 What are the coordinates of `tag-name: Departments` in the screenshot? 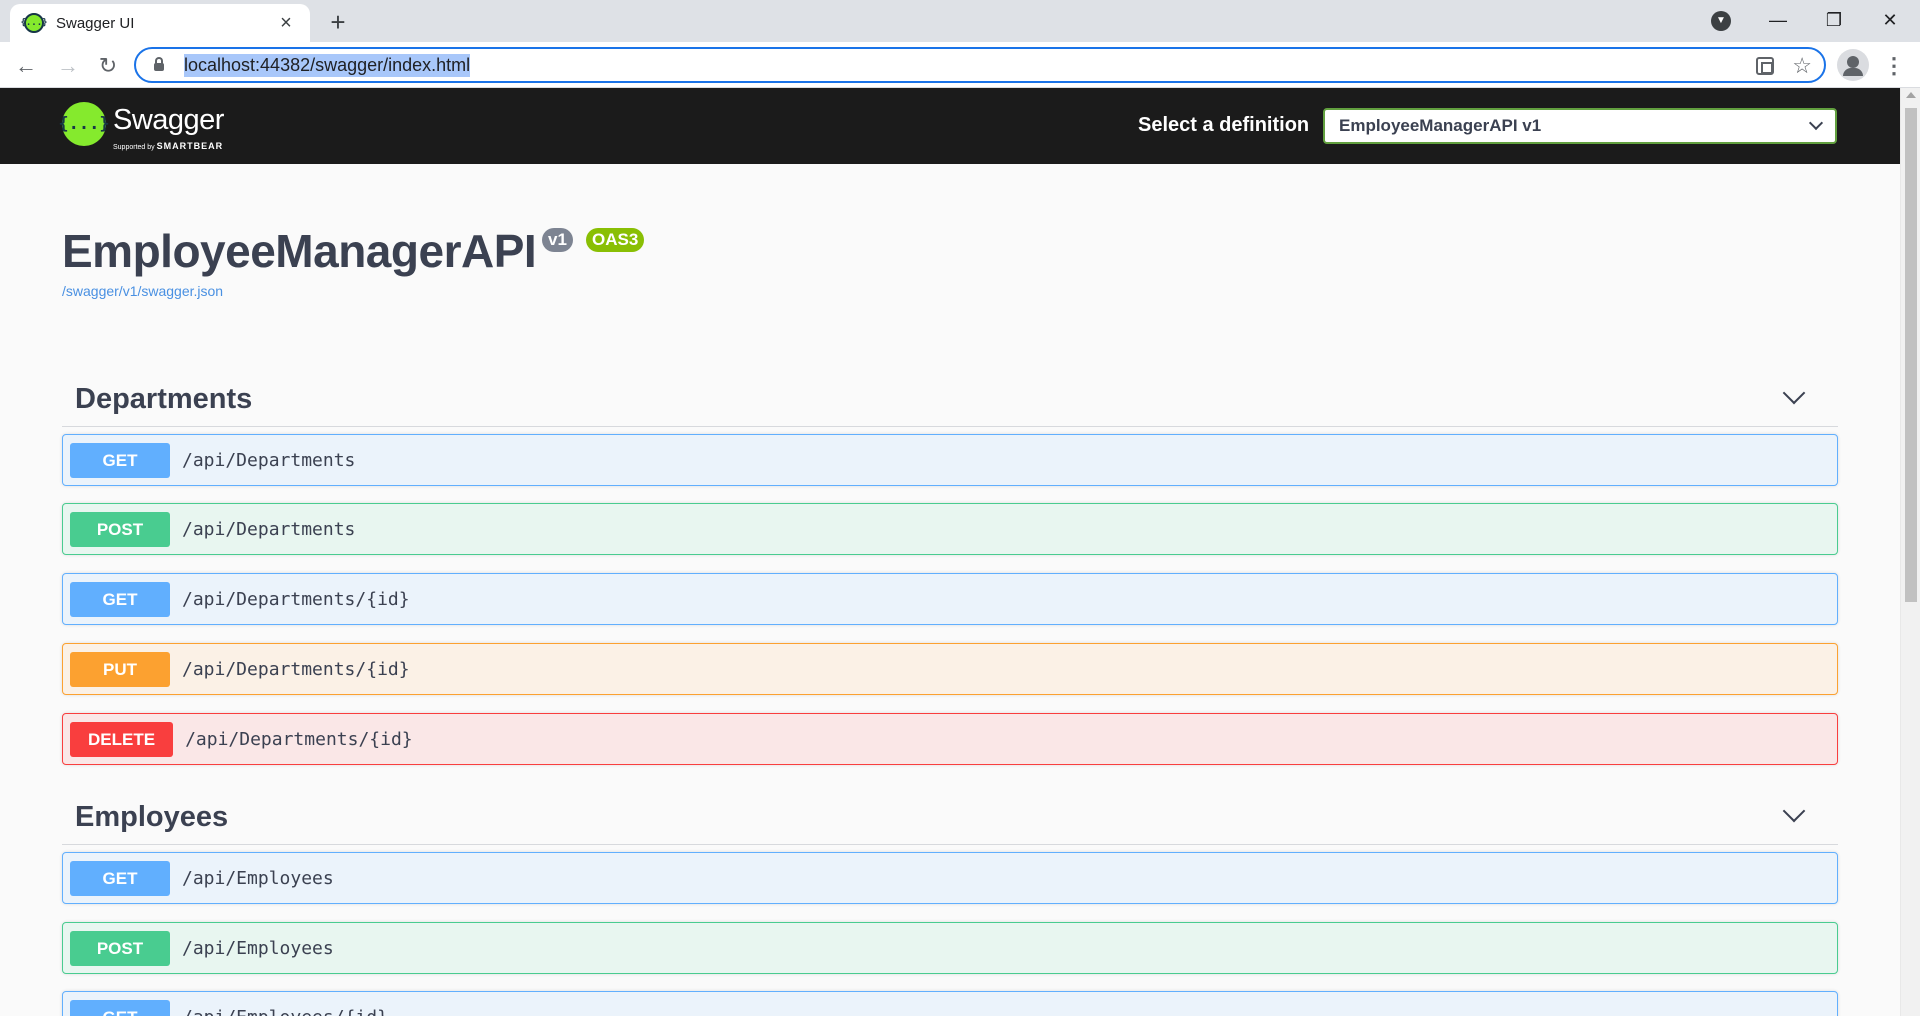 It's located at (164, 399).